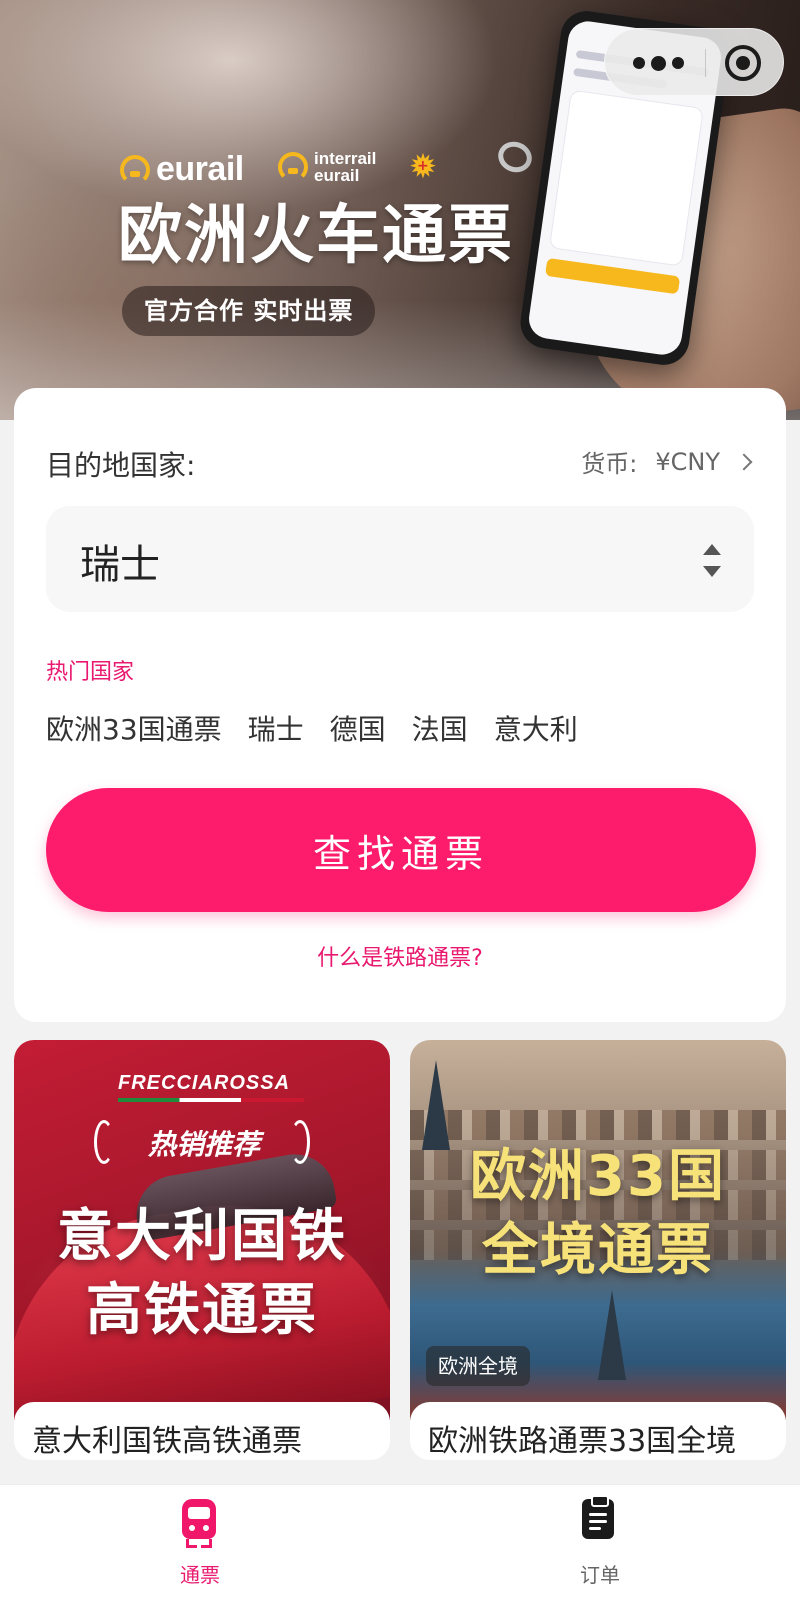  What do you see at coordinates (120, 565) in the screenshot?
I see `country-select-value: 瑞士` at bounding box center [120, 565].